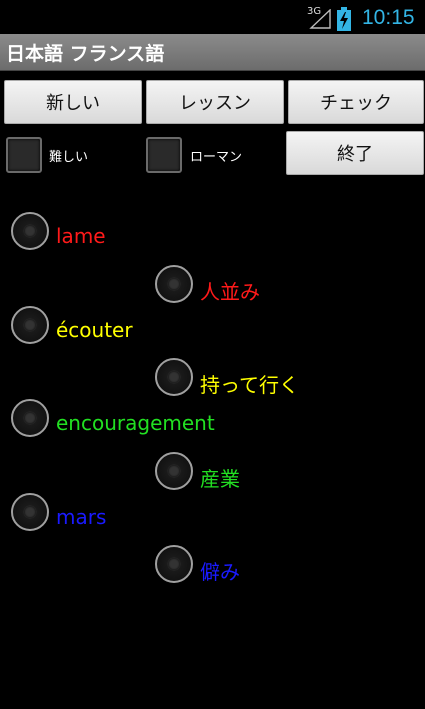  Describe the element at coordinates (212, 52) in the screenshot. I see `app-title-bar: 日本語 フランス語` at that location.